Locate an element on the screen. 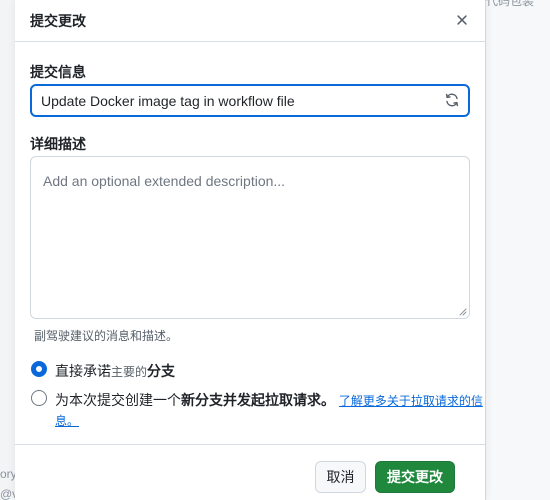 The height and width of the screenshot is (500, 550). background-right is located at coordinates (518, 250).